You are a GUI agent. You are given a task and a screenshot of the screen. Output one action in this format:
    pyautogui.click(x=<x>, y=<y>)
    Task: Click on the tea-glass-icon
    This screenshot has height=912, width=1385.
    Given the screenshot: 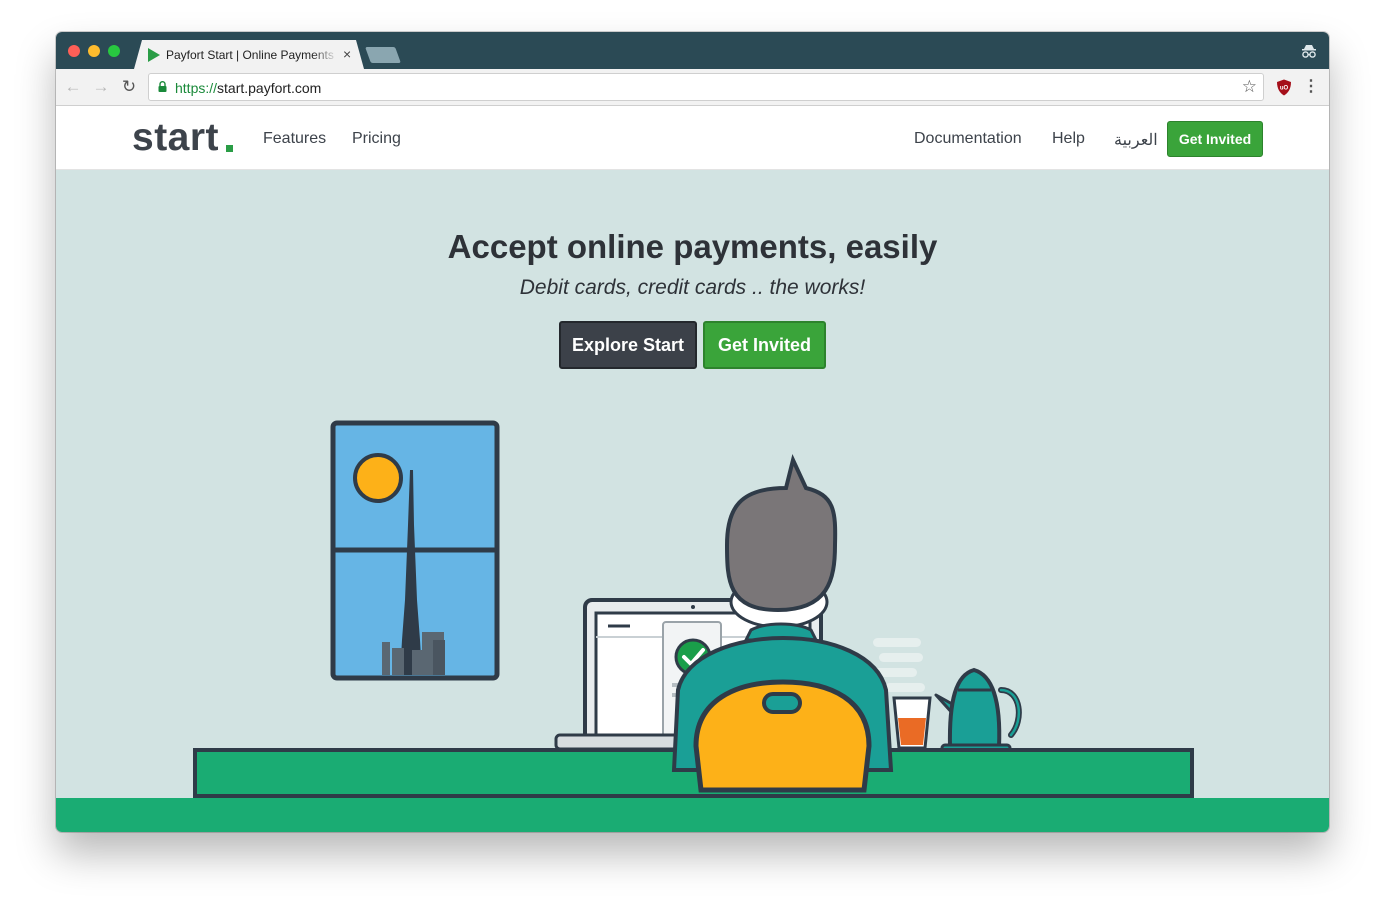 What is the action you would take?
    pyautogui.click(x=912, y=723)
    